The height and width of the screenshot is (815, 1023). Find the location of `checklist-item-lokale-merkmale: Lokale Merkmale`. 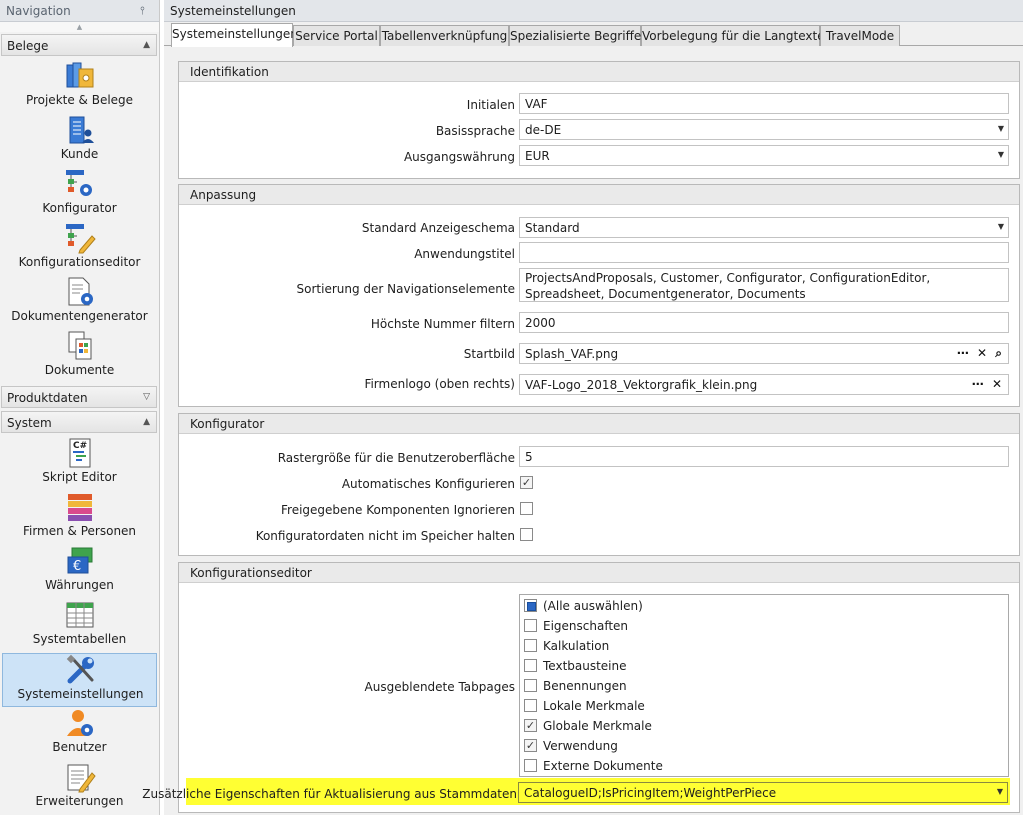

checklist-item-lokale-merkmale: Lokale Merkmale is located at coordinates (764, 706).